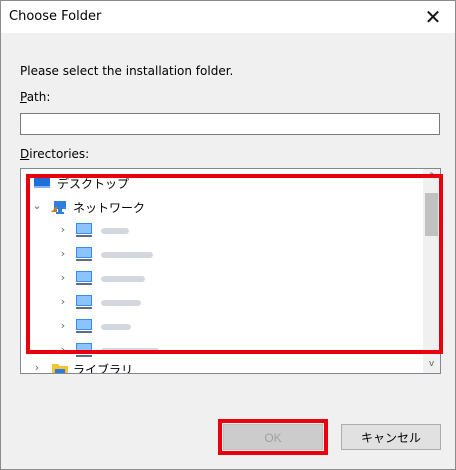 The width and height of the screenshot is (456, 470). What do you see at coordinates (93, 184) in the screenshot?
I see `tree-item-label: デスクトップ` at bounding box center [93, 184].